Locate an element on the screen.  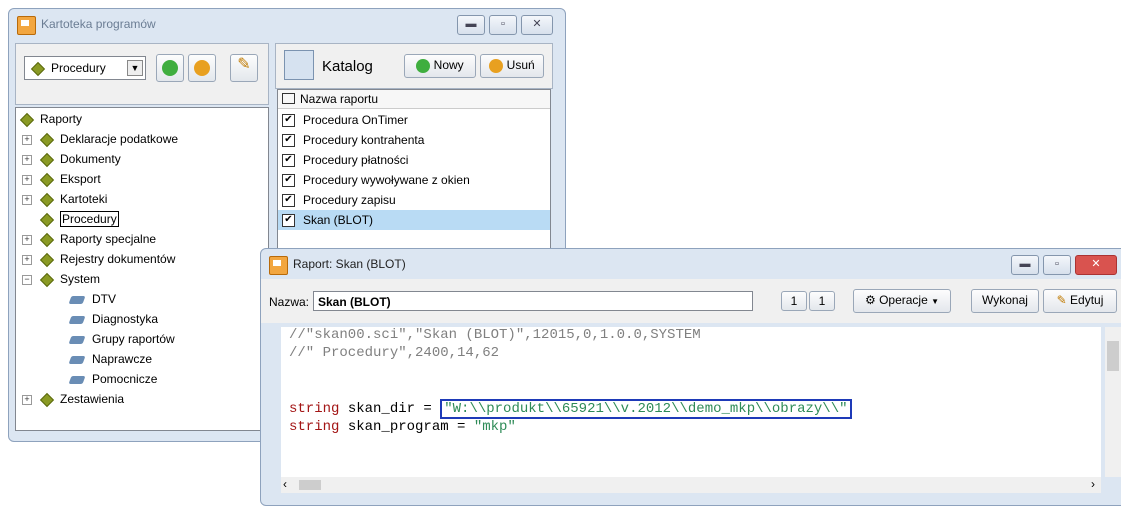
tree-label: DTV is located at coordinates (104, 299).